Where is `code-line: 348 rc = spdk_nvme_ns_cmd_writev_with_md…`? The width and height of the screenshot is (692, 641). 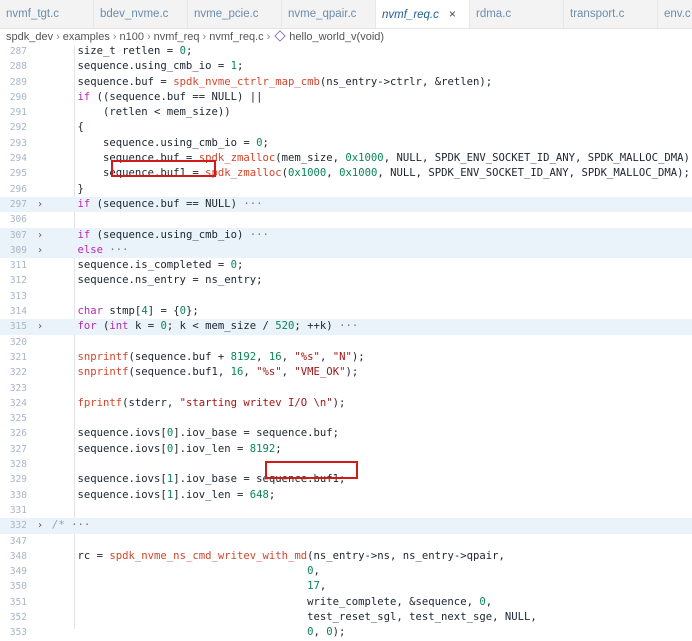 code-line: 348 rc = spdk_nvme_ns_cmd_writev_with_md… is located at coordinates (346, 556).